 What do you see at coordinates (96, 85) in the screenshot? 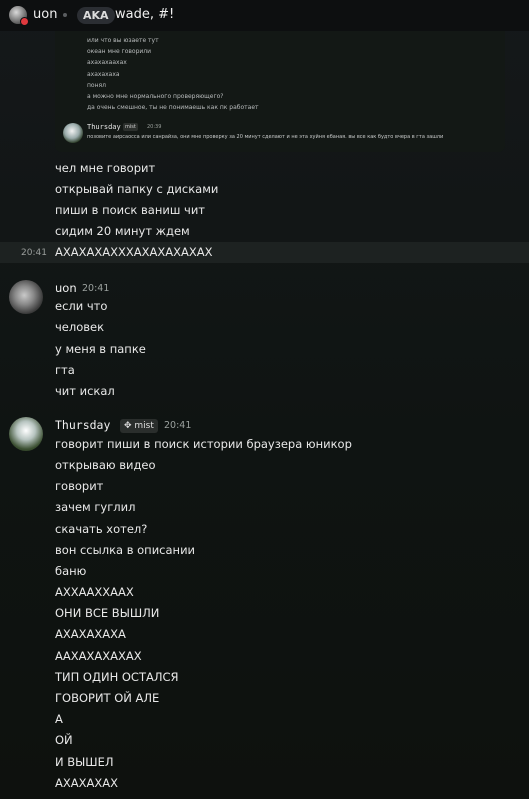
I see `embed-line: понял` at bounding box center [96, 85].